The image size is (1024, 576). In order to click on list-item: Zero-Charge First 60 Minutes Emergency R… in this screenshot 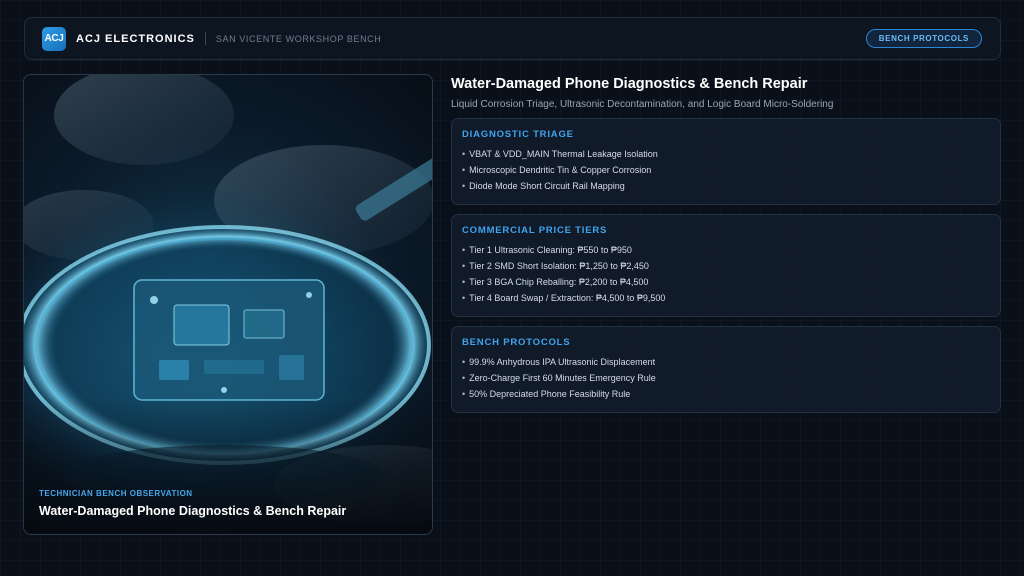, I will do `click(726, 378)`.